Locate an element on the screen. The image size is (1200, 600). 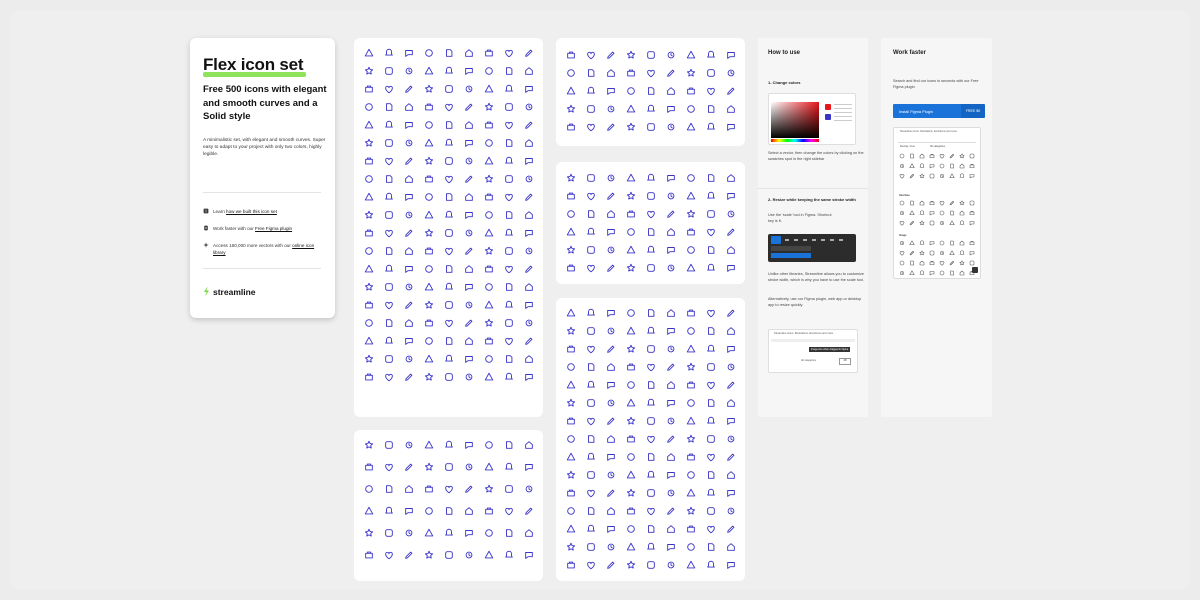
feature-text: Work faster with our is located at coordinates (234, 228).